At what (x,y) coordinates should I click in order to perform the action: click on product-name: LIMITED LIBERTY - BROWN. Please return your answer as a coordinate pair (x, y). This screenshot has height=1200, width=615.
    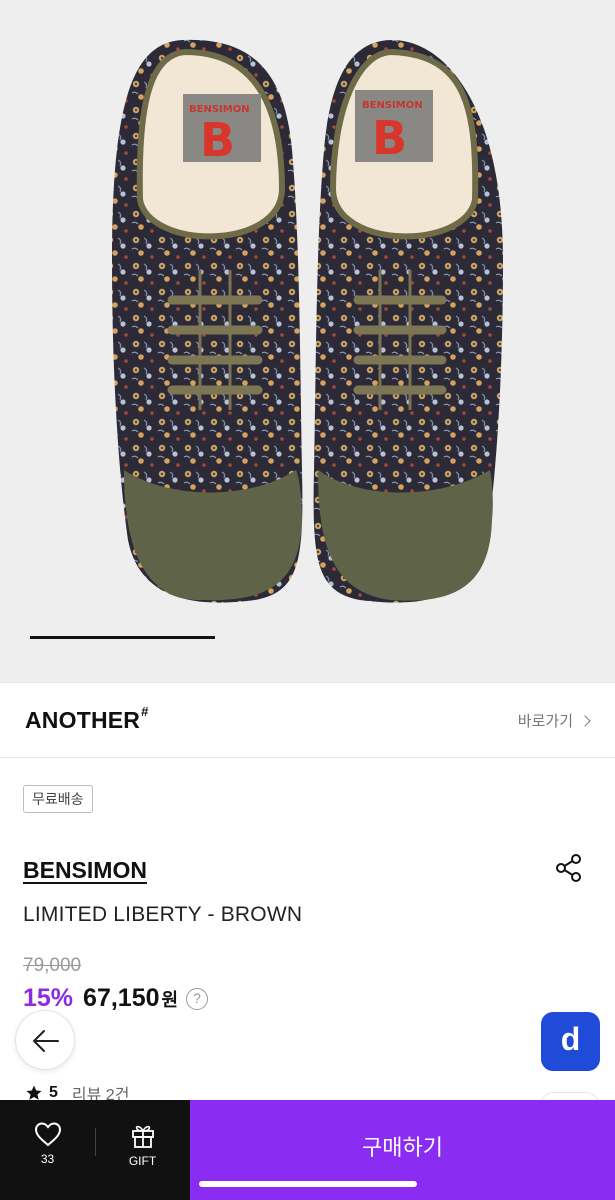
    Looking at the image, I should click on (163, 914).